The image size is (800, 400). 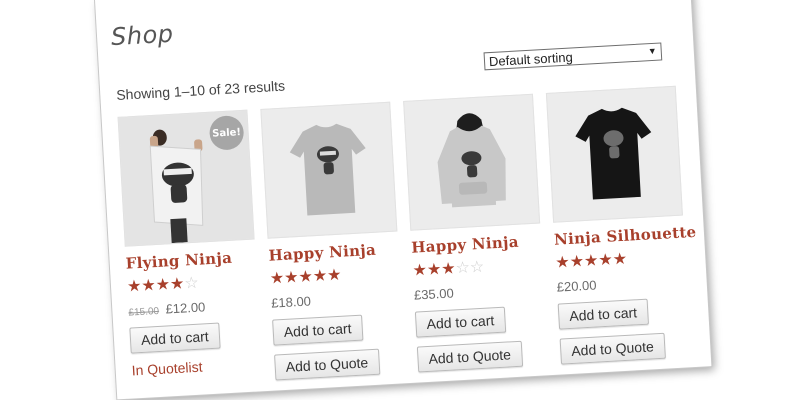 What do you see at coordinates (185, 308) in the screenshot?
I see `sale-price: £12.00` at bounding box center [185, 308].